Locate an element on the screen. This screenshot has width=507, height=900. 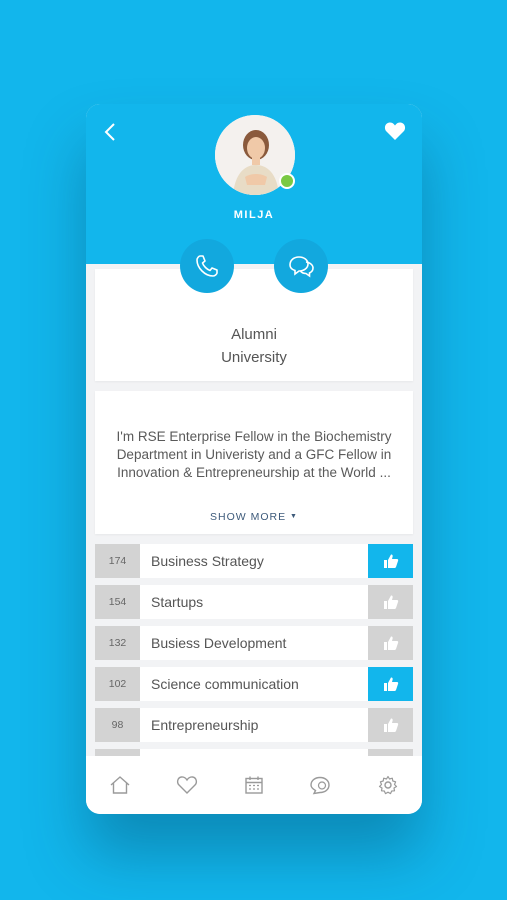
caret-down-icon: ▼ is located at coordinates (294, 516).